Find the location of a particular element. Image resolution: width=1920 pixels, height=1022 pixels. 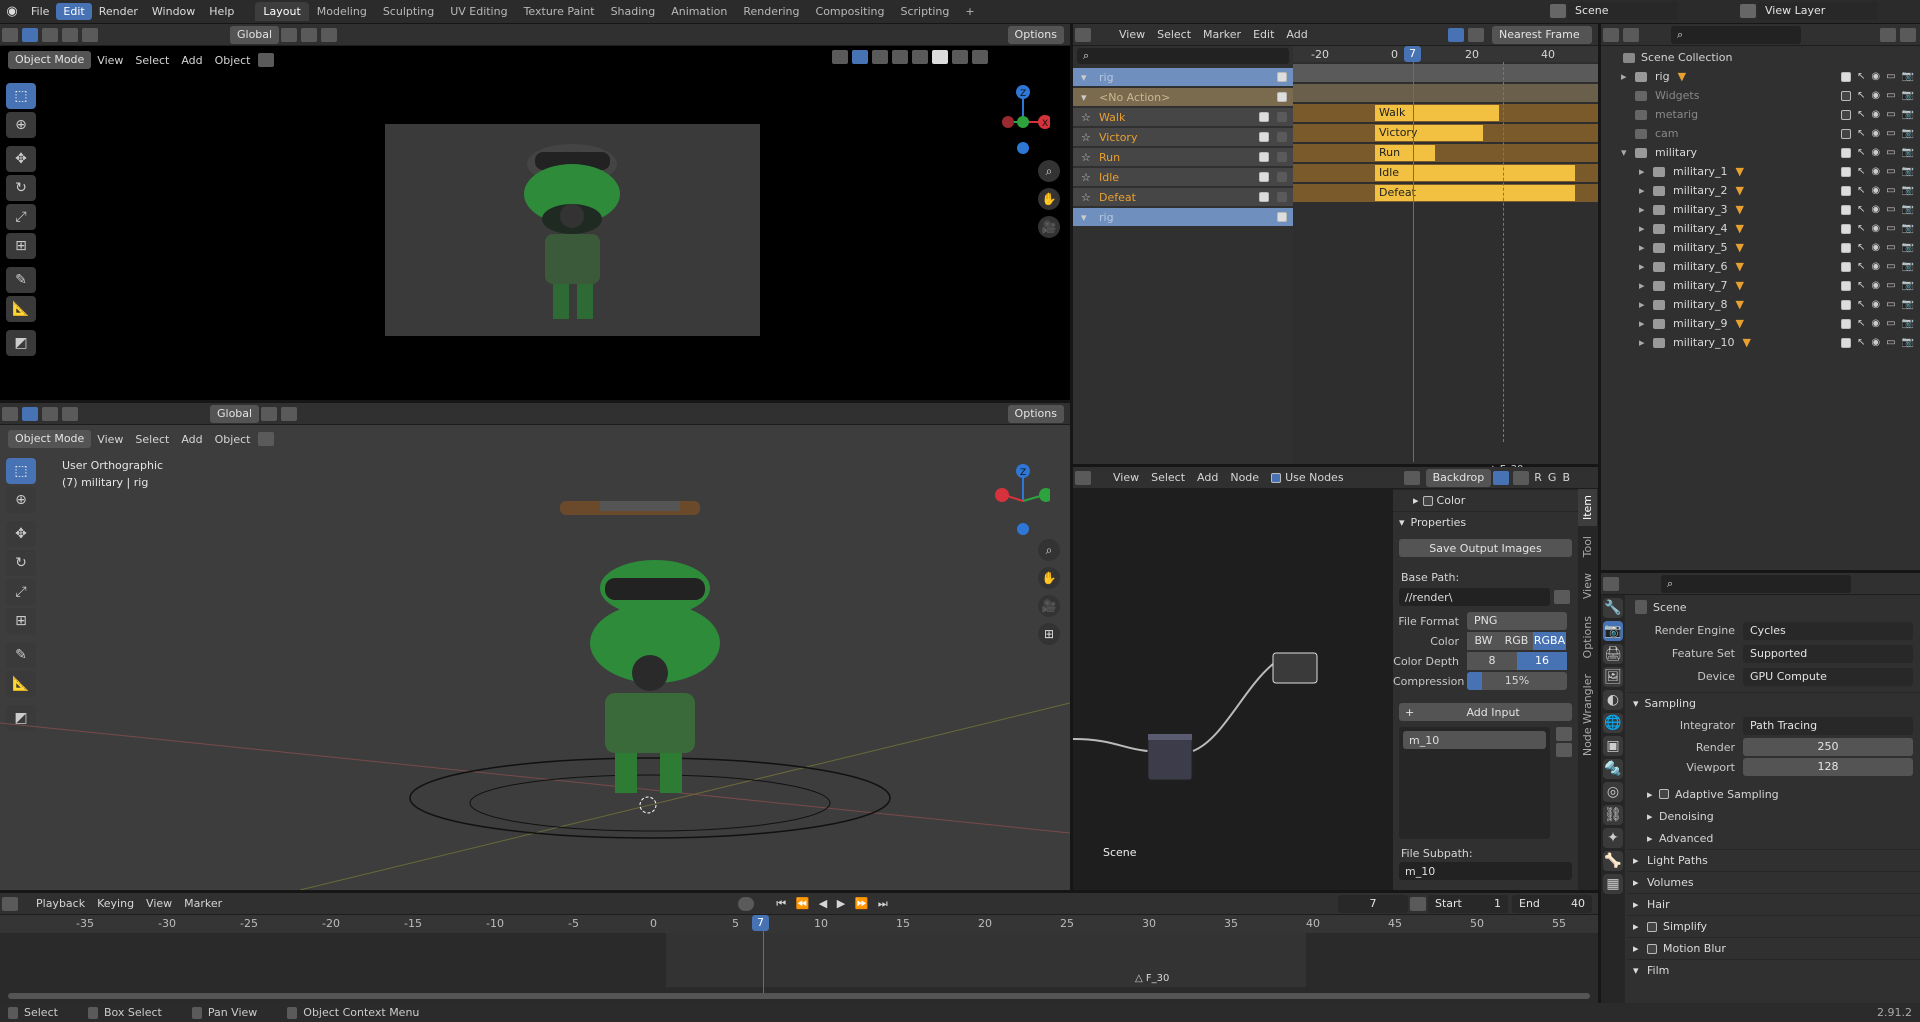

move-tool-icon: ✥ is located at coordinates (21, 159).